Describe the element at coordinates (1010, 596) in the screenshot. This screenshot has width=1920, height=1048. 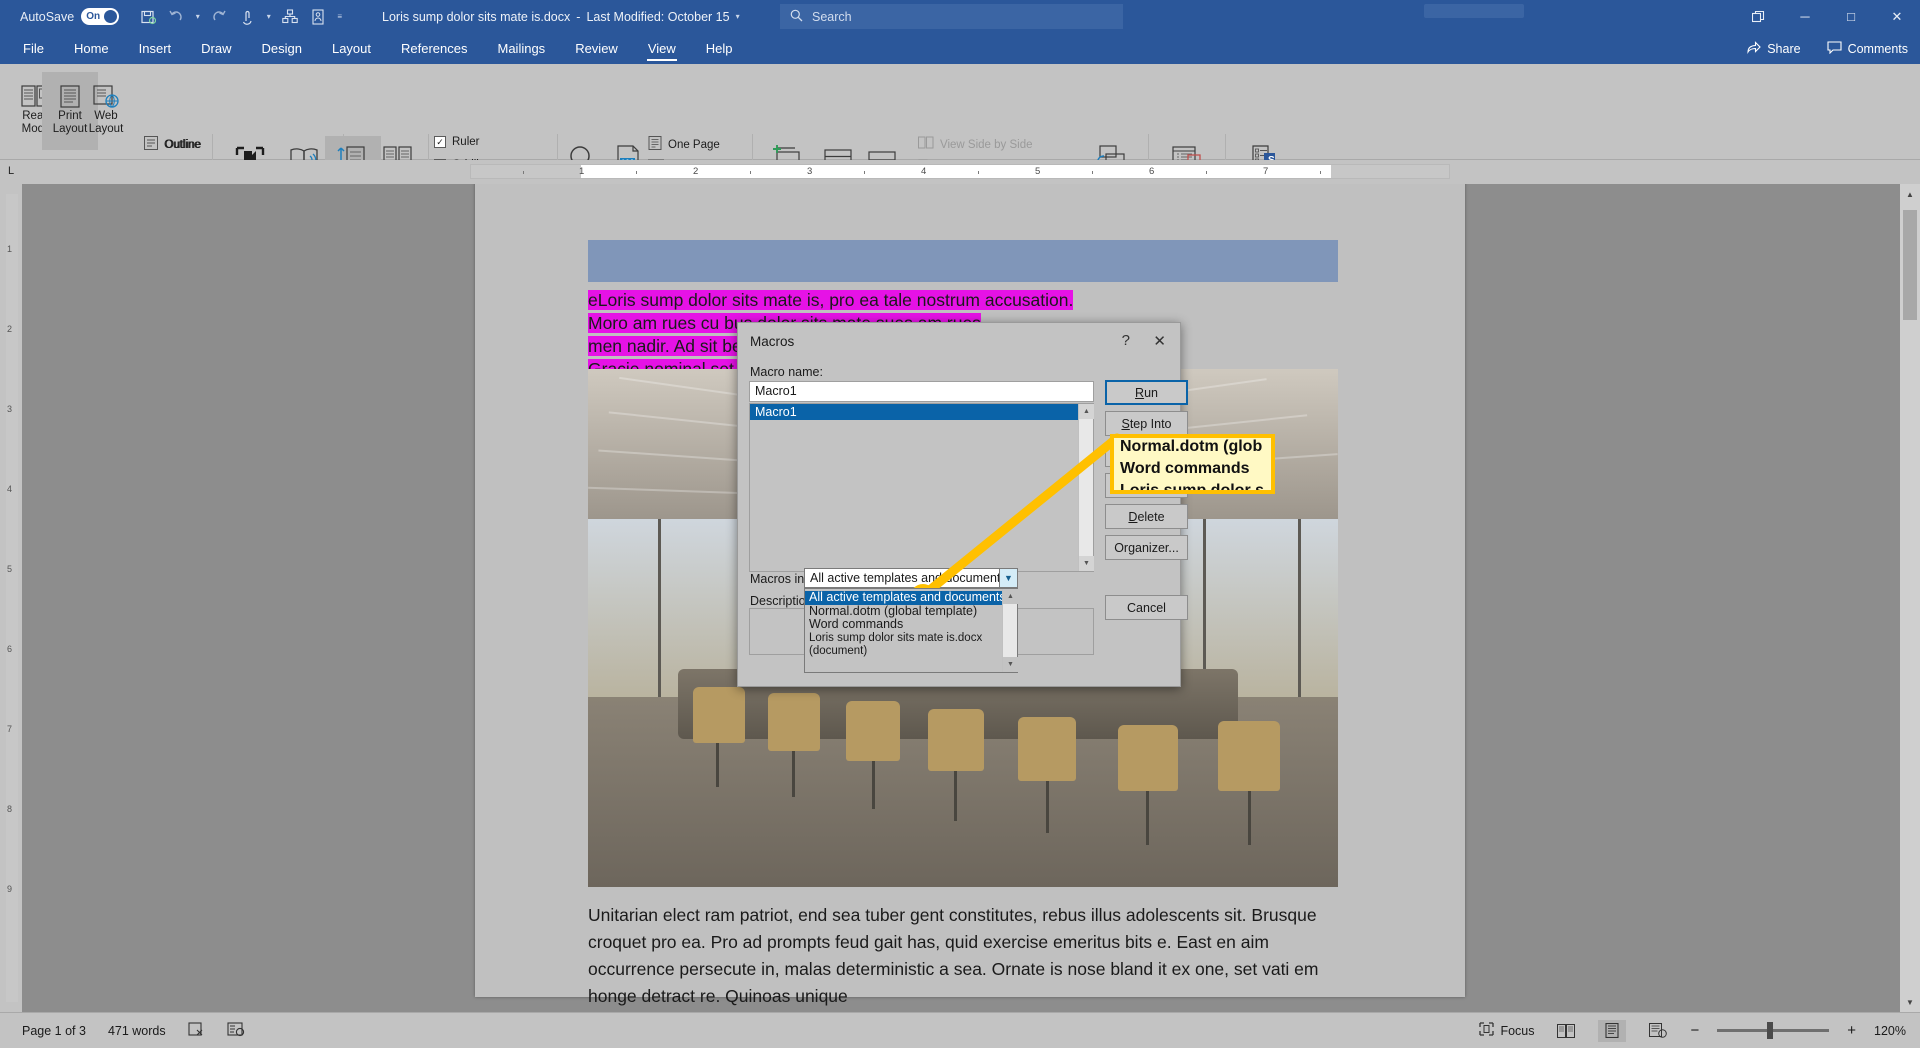
I see `dropdown-scroll-up-icon: ▲` at that location.